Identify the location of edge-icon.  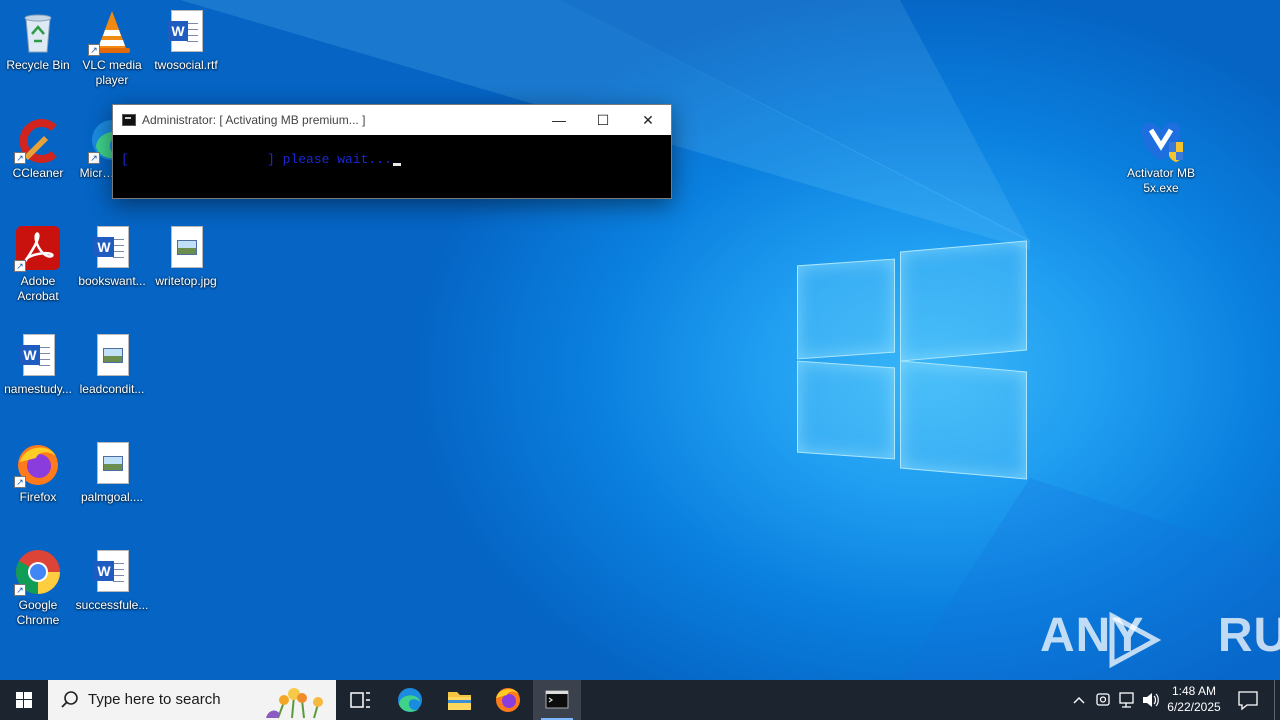
(410, 700).